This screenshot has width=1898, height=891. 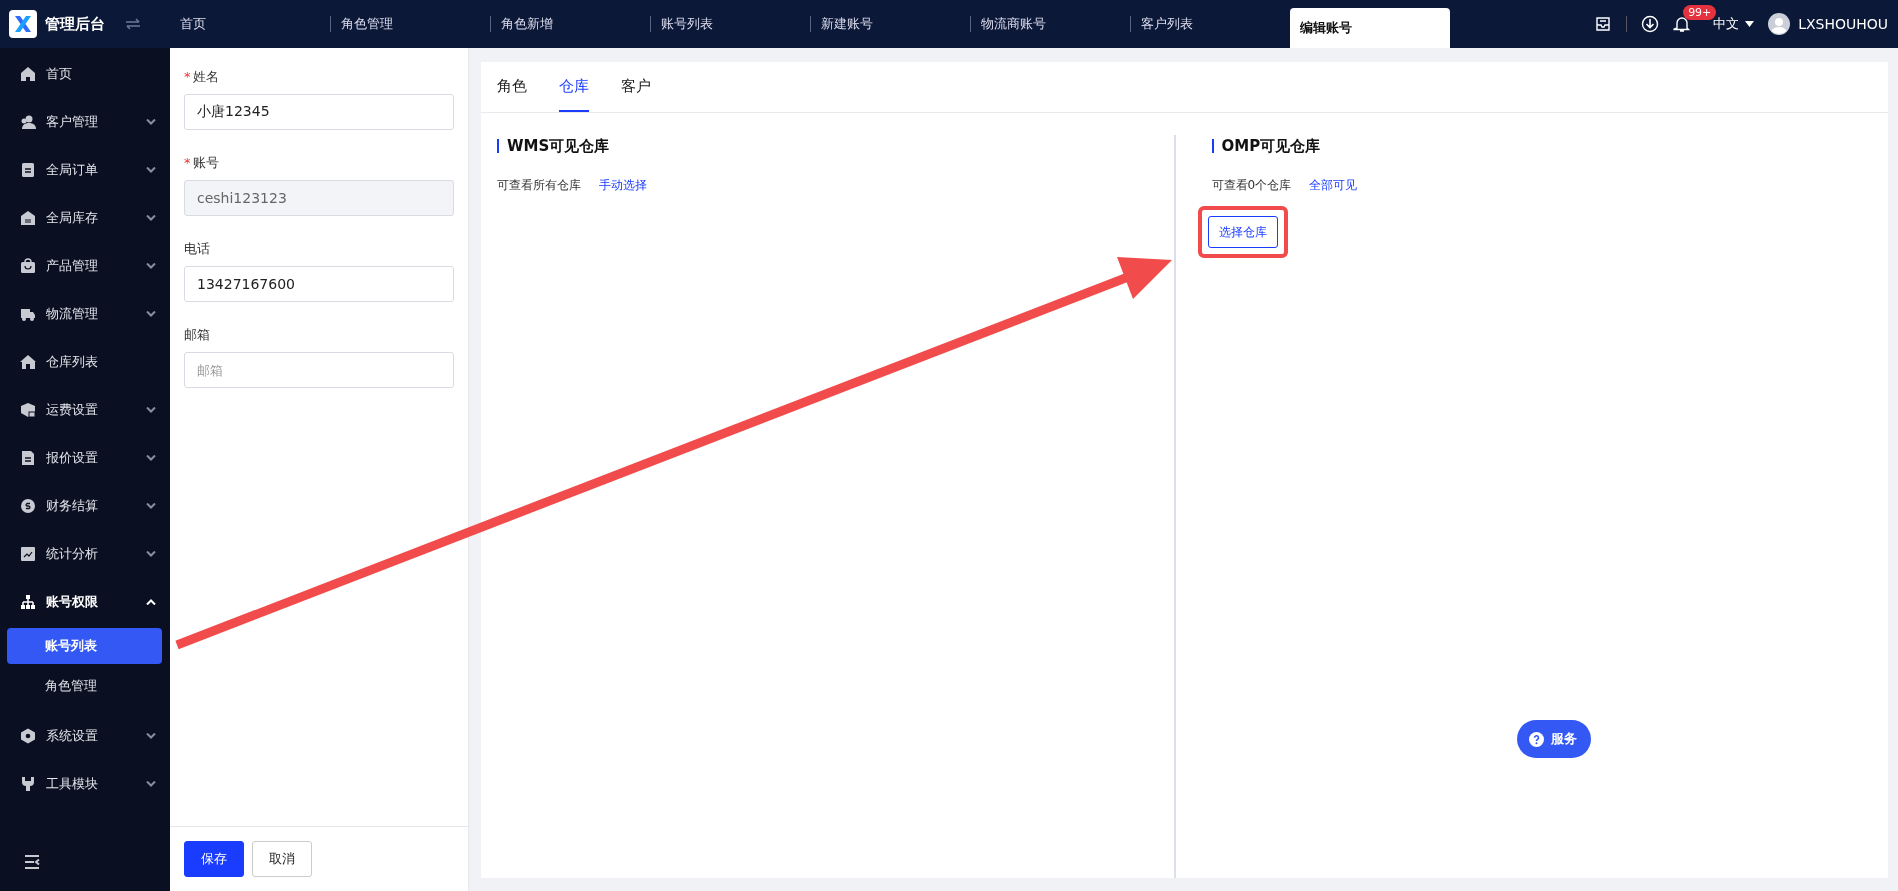 I want to click on sidebar-item: 全局订单, so click(x=85, y=170).